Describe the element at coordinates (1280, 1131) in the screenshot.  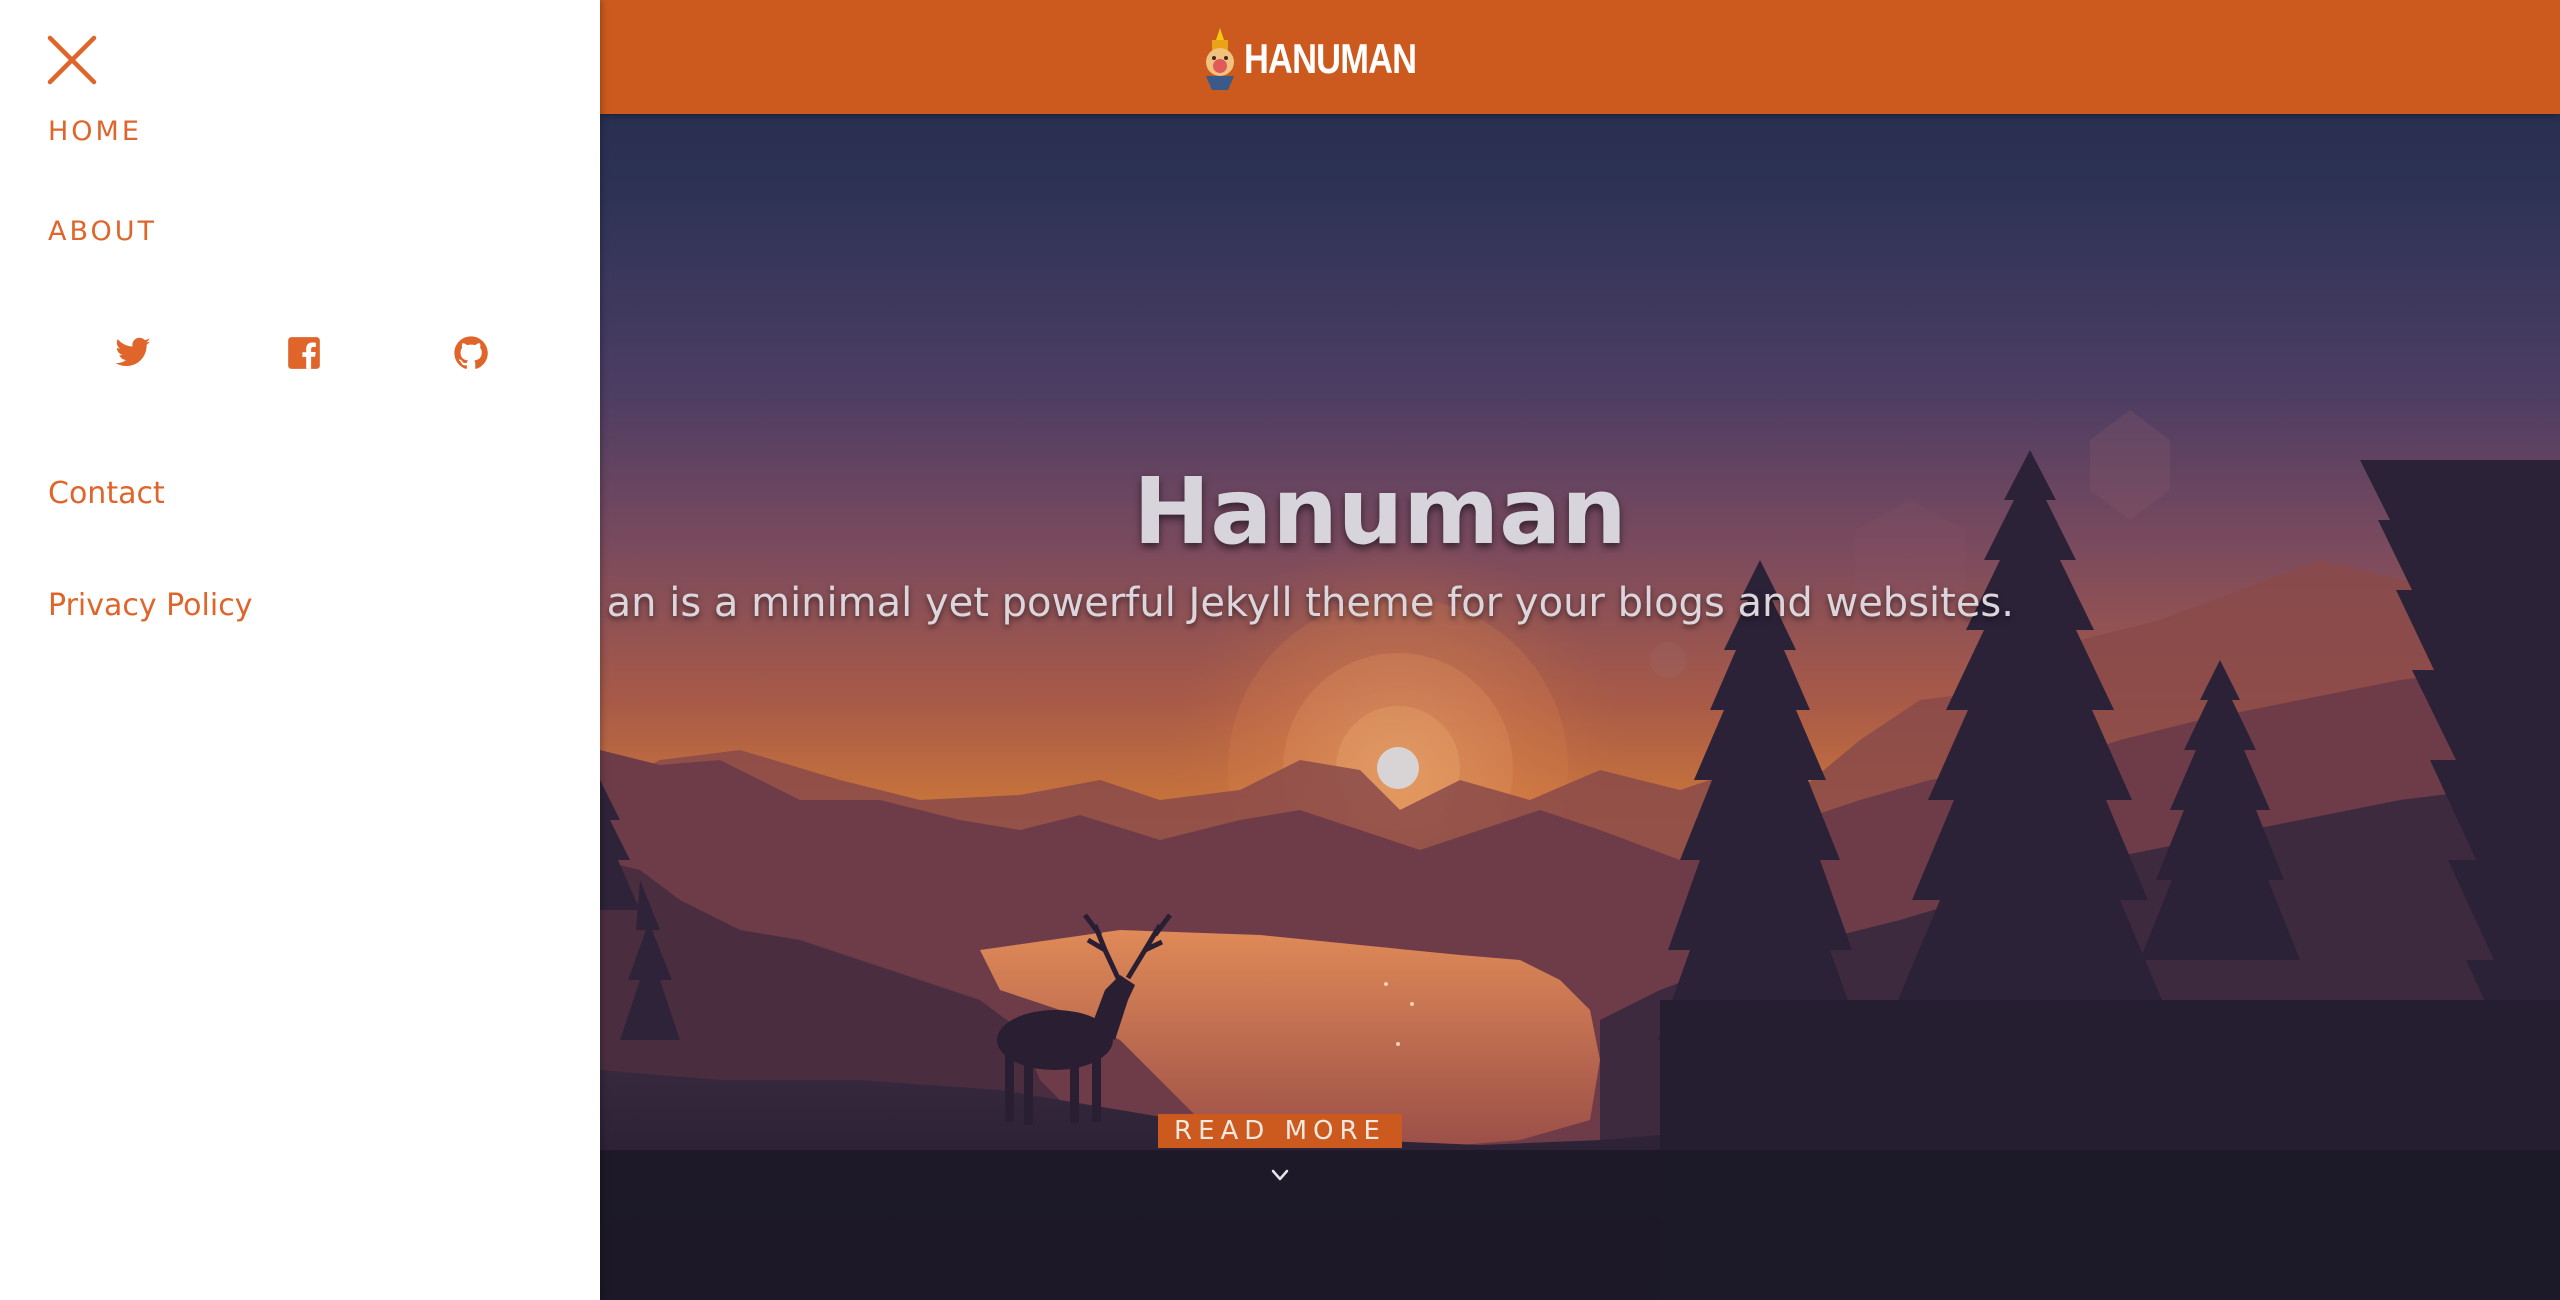
I see `read-more-button: READ MORE` at that location.